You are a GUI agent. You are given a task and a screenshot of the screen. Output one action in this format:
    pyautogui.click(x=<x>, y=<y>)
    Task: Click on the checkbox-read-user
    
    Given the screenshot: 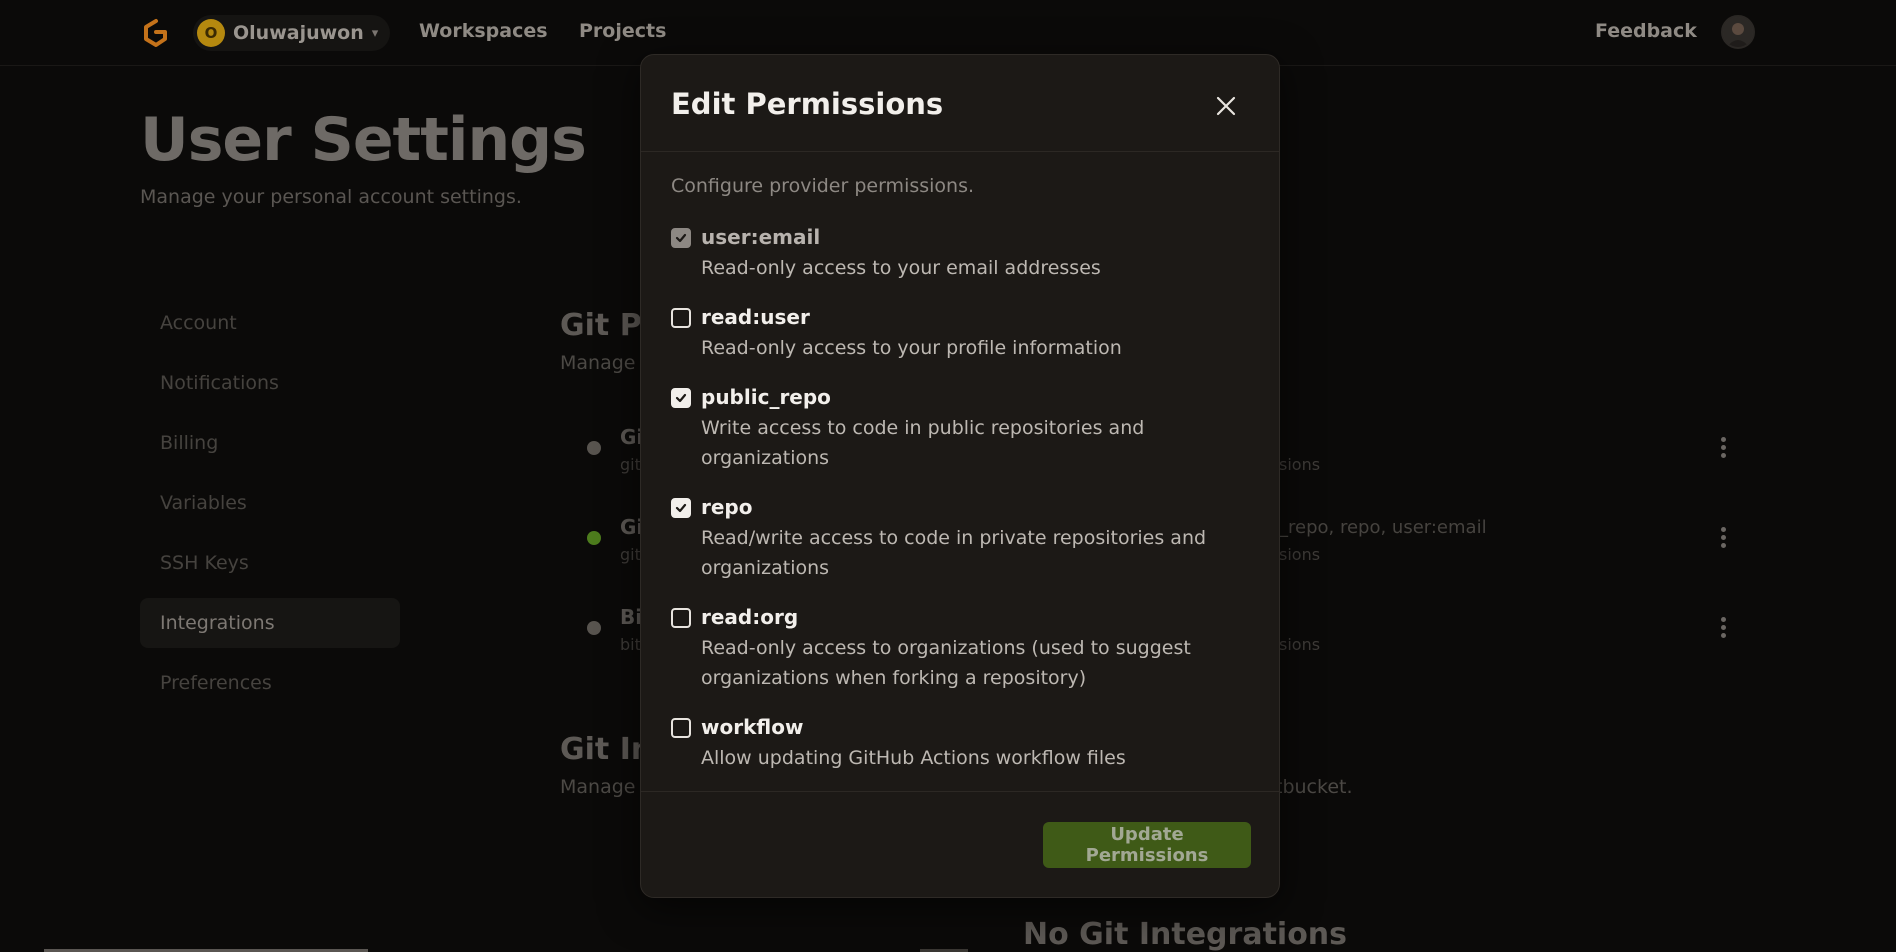 What is the action you would take?
    pyautogui.click(x=681, y=318)
    